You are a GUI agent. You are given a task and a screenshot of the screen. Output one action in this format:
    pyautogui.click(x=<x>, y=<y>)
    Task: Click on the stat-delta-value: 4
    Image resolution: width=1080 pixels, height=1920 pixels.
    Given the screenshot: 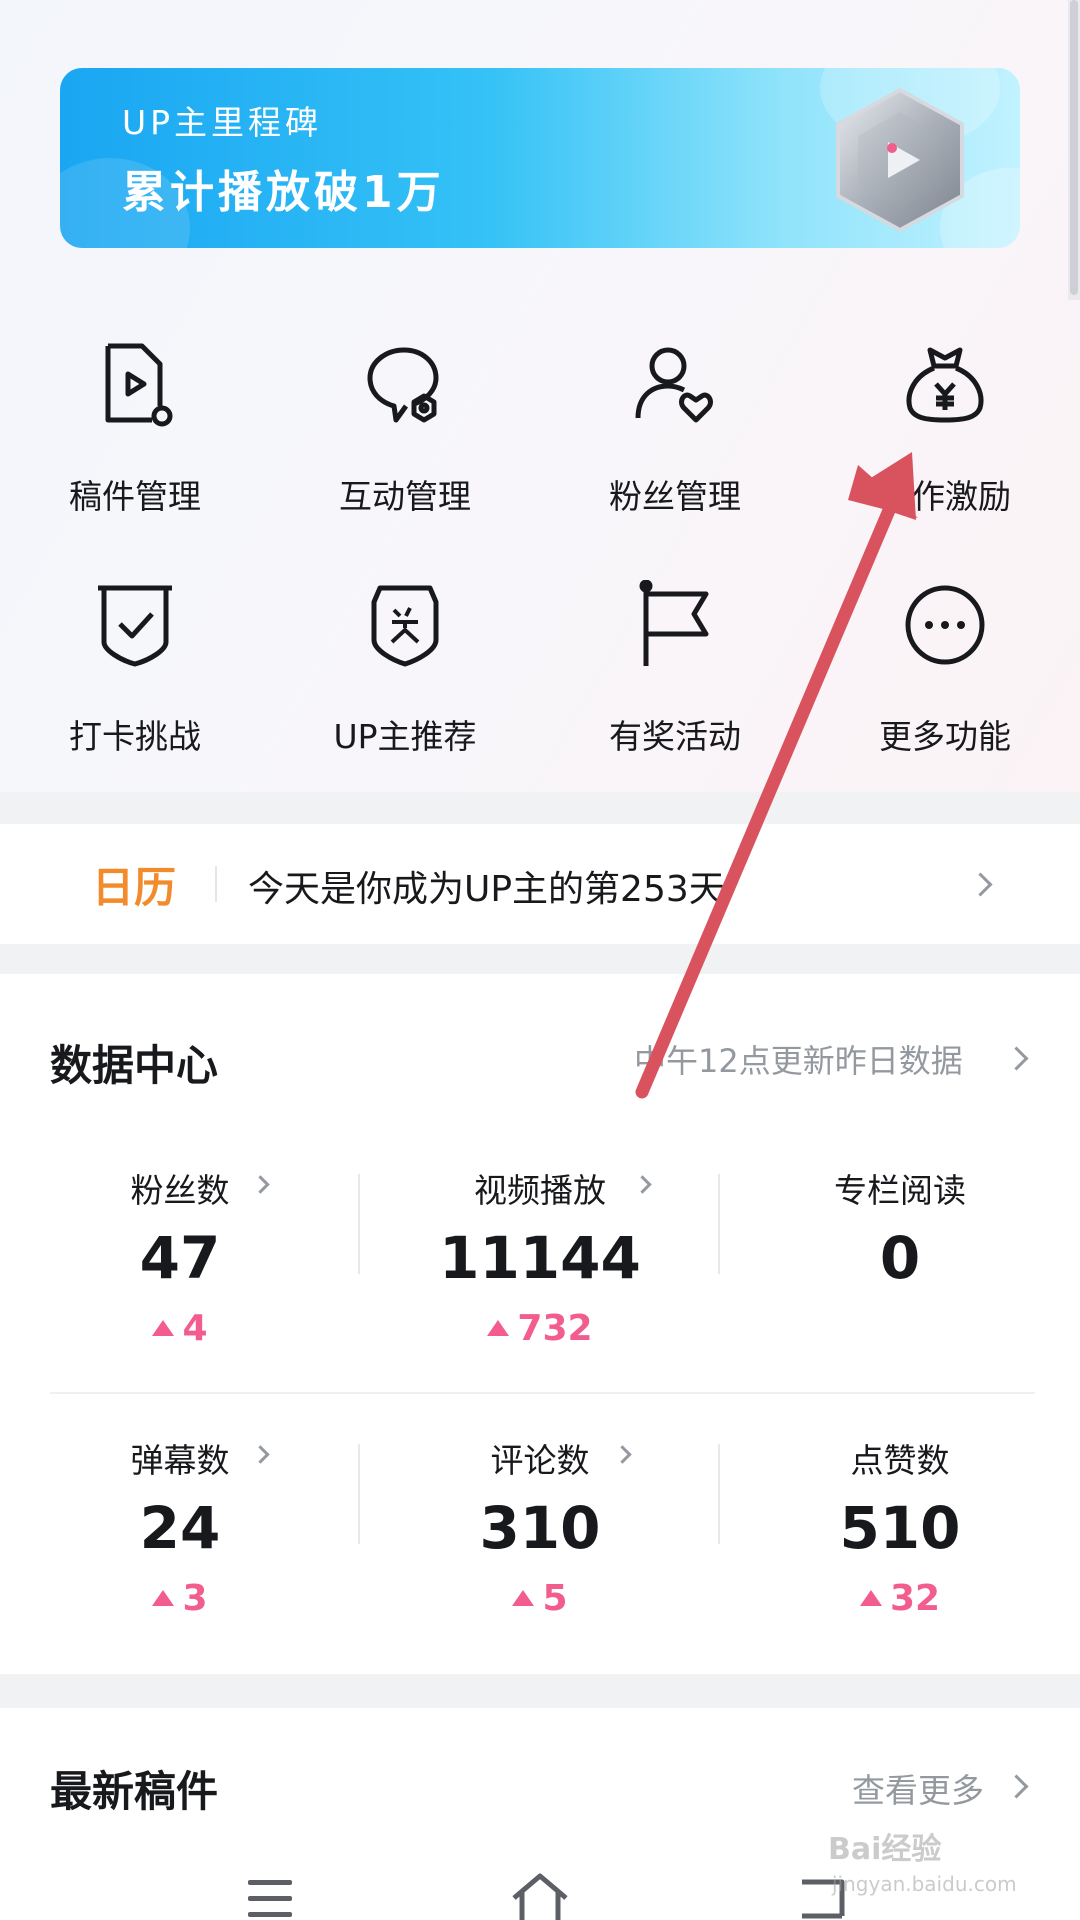 What is the action you would take?
    pyautogui.click(x=195, y=1328)
    